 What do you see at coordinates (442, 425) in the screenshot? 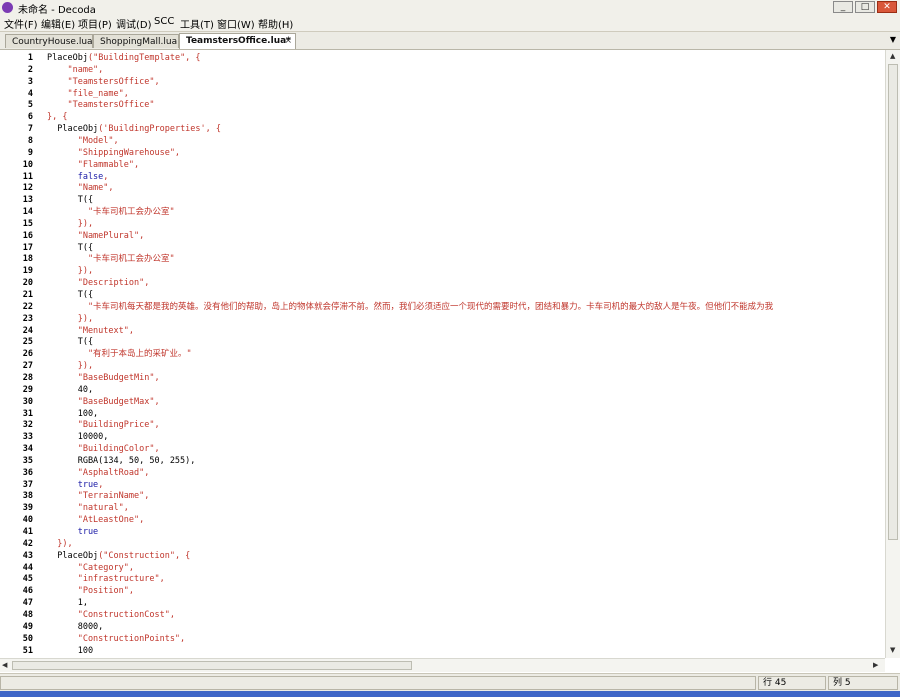
I see `code-line: 32 "BuildingPrice",` at bounding box center [442, 425].